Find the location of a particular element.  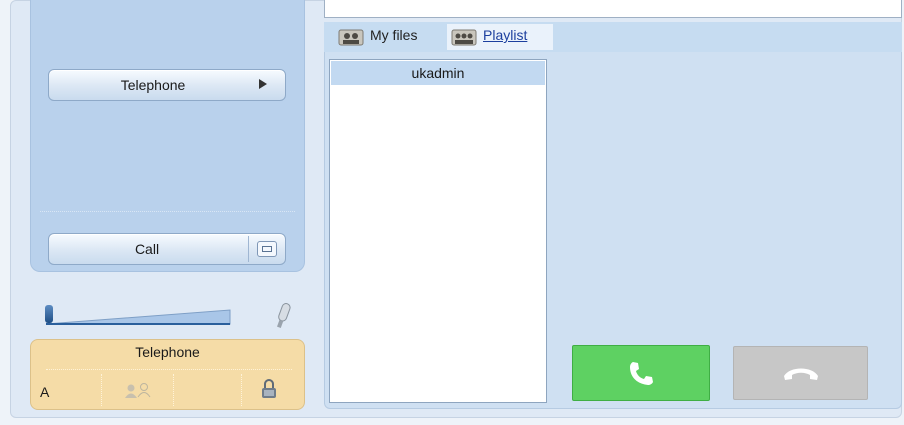

telephone-button-label: Telephone is located at coordinates (153, 85).